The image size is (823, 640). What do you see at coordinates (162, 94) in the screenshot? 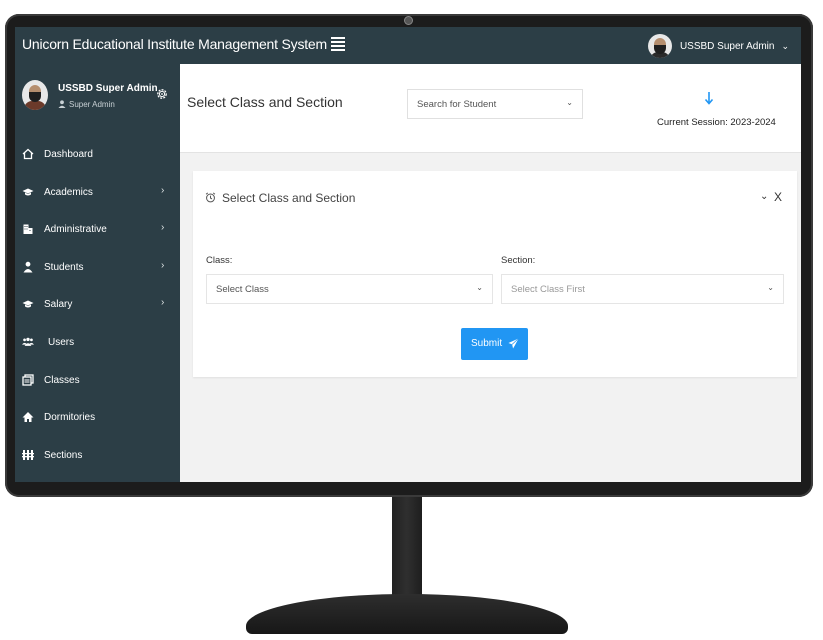
I see `gear-icon` at bounding box center [162, 94].